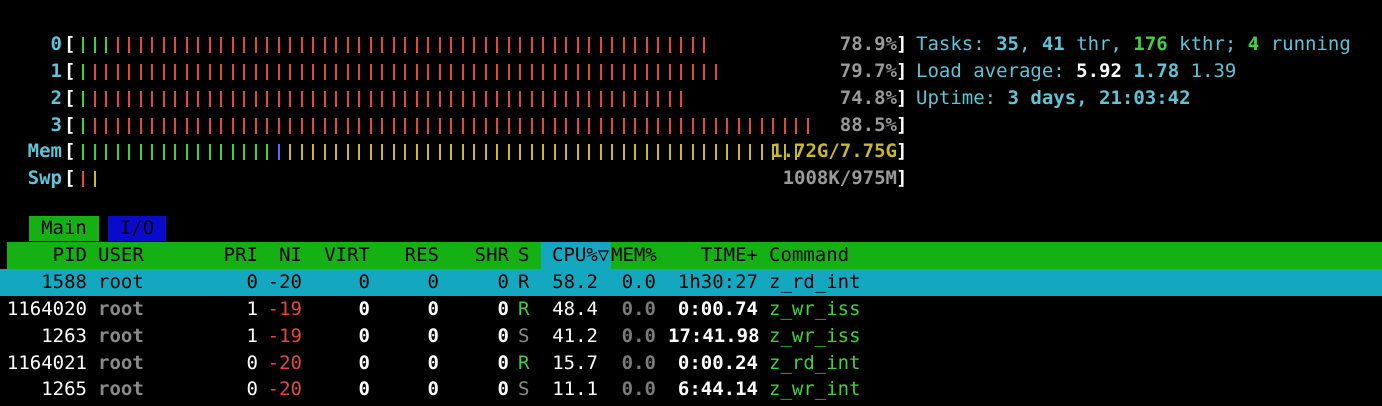 This screenshot has width=1382, height=406. I want to click on meter-close-bracket: ], so click(902, 44).